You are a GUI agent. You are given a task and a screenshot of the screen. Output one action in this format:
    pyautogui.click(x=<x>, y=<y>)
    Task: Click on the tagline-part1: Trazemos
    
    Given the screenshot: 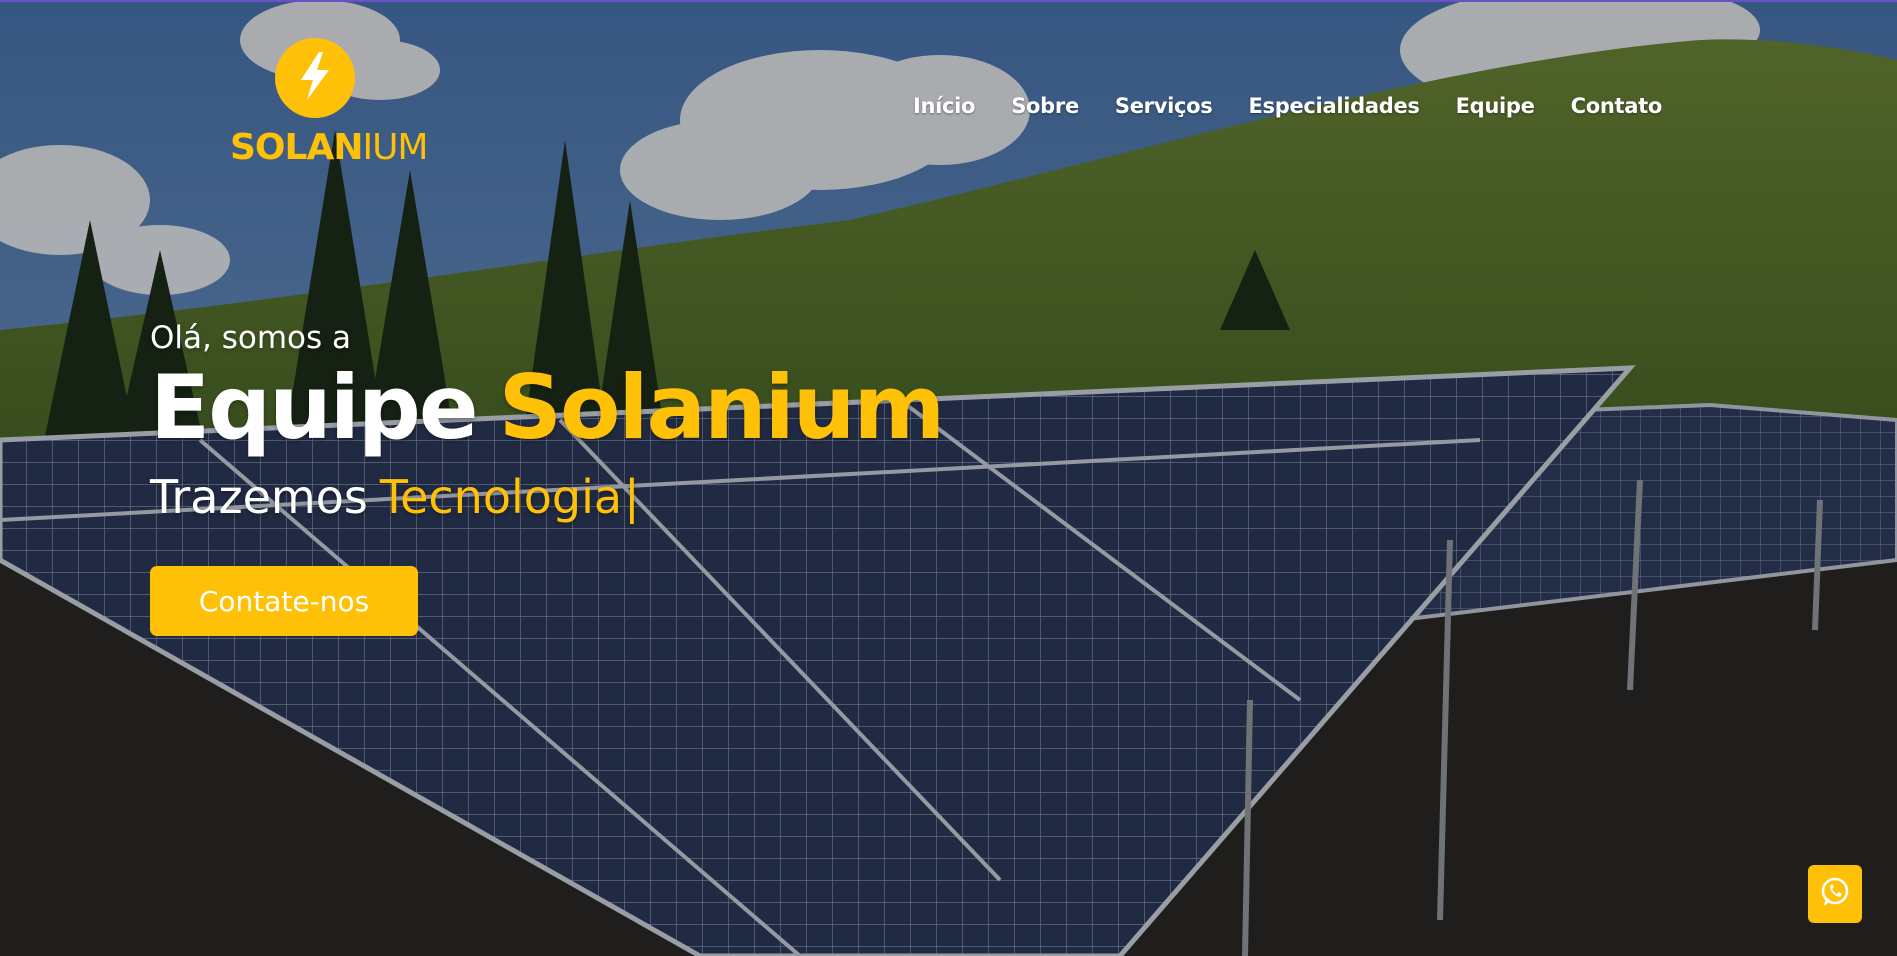 What is the action you would take?
    pyautogui.click(x=259, y=497)
    